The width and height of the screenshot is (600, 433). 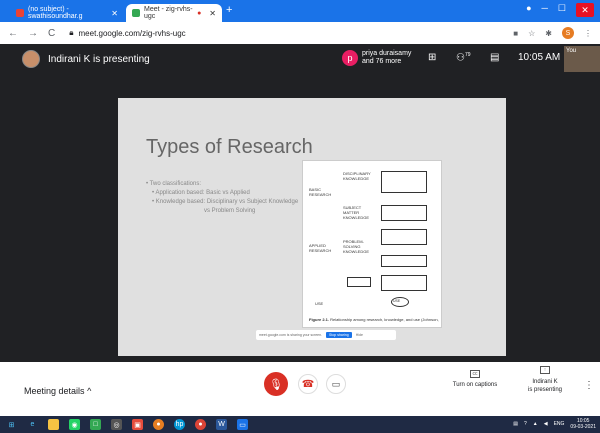 I want to click on app-icon: ◎, so click(x=116, y=424).